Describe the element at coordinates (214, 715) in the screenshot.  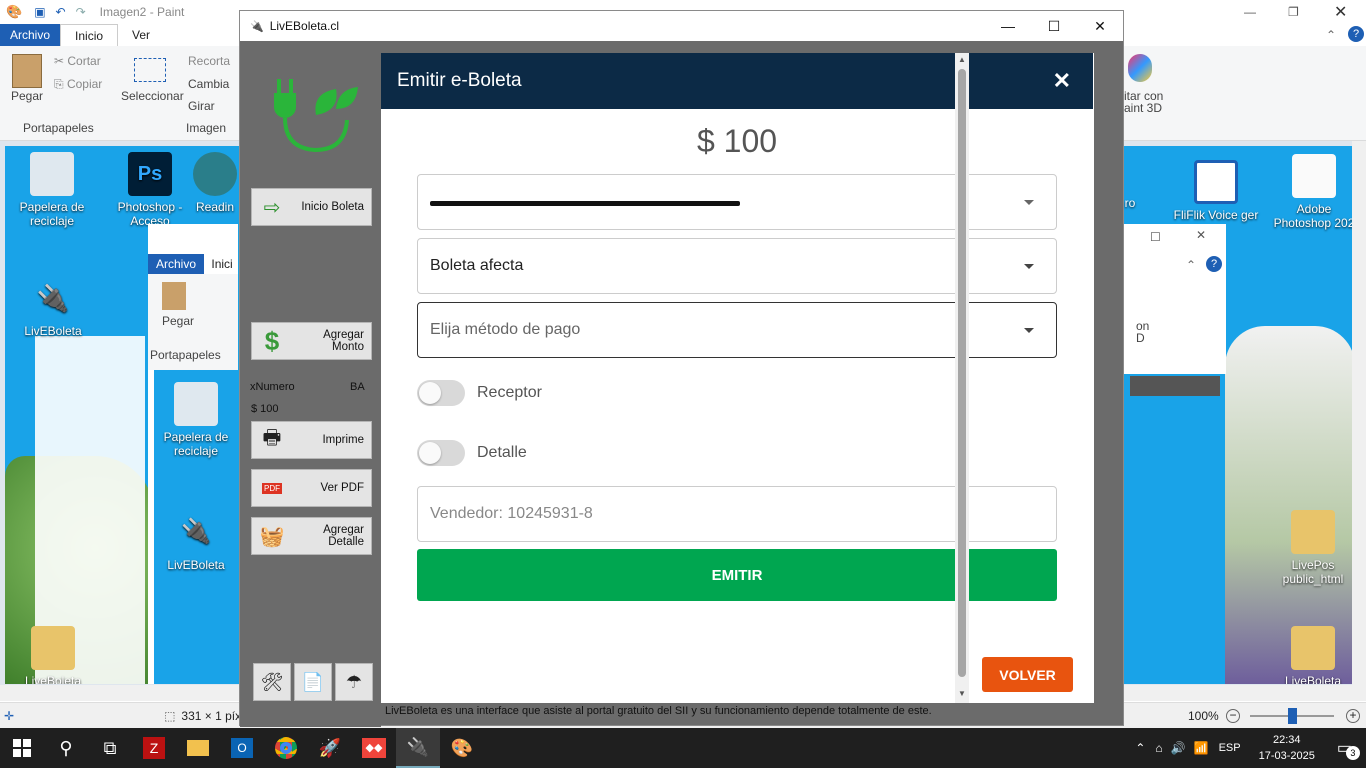
I see `image-dimensions: 331 × 1 píxe` at that location.